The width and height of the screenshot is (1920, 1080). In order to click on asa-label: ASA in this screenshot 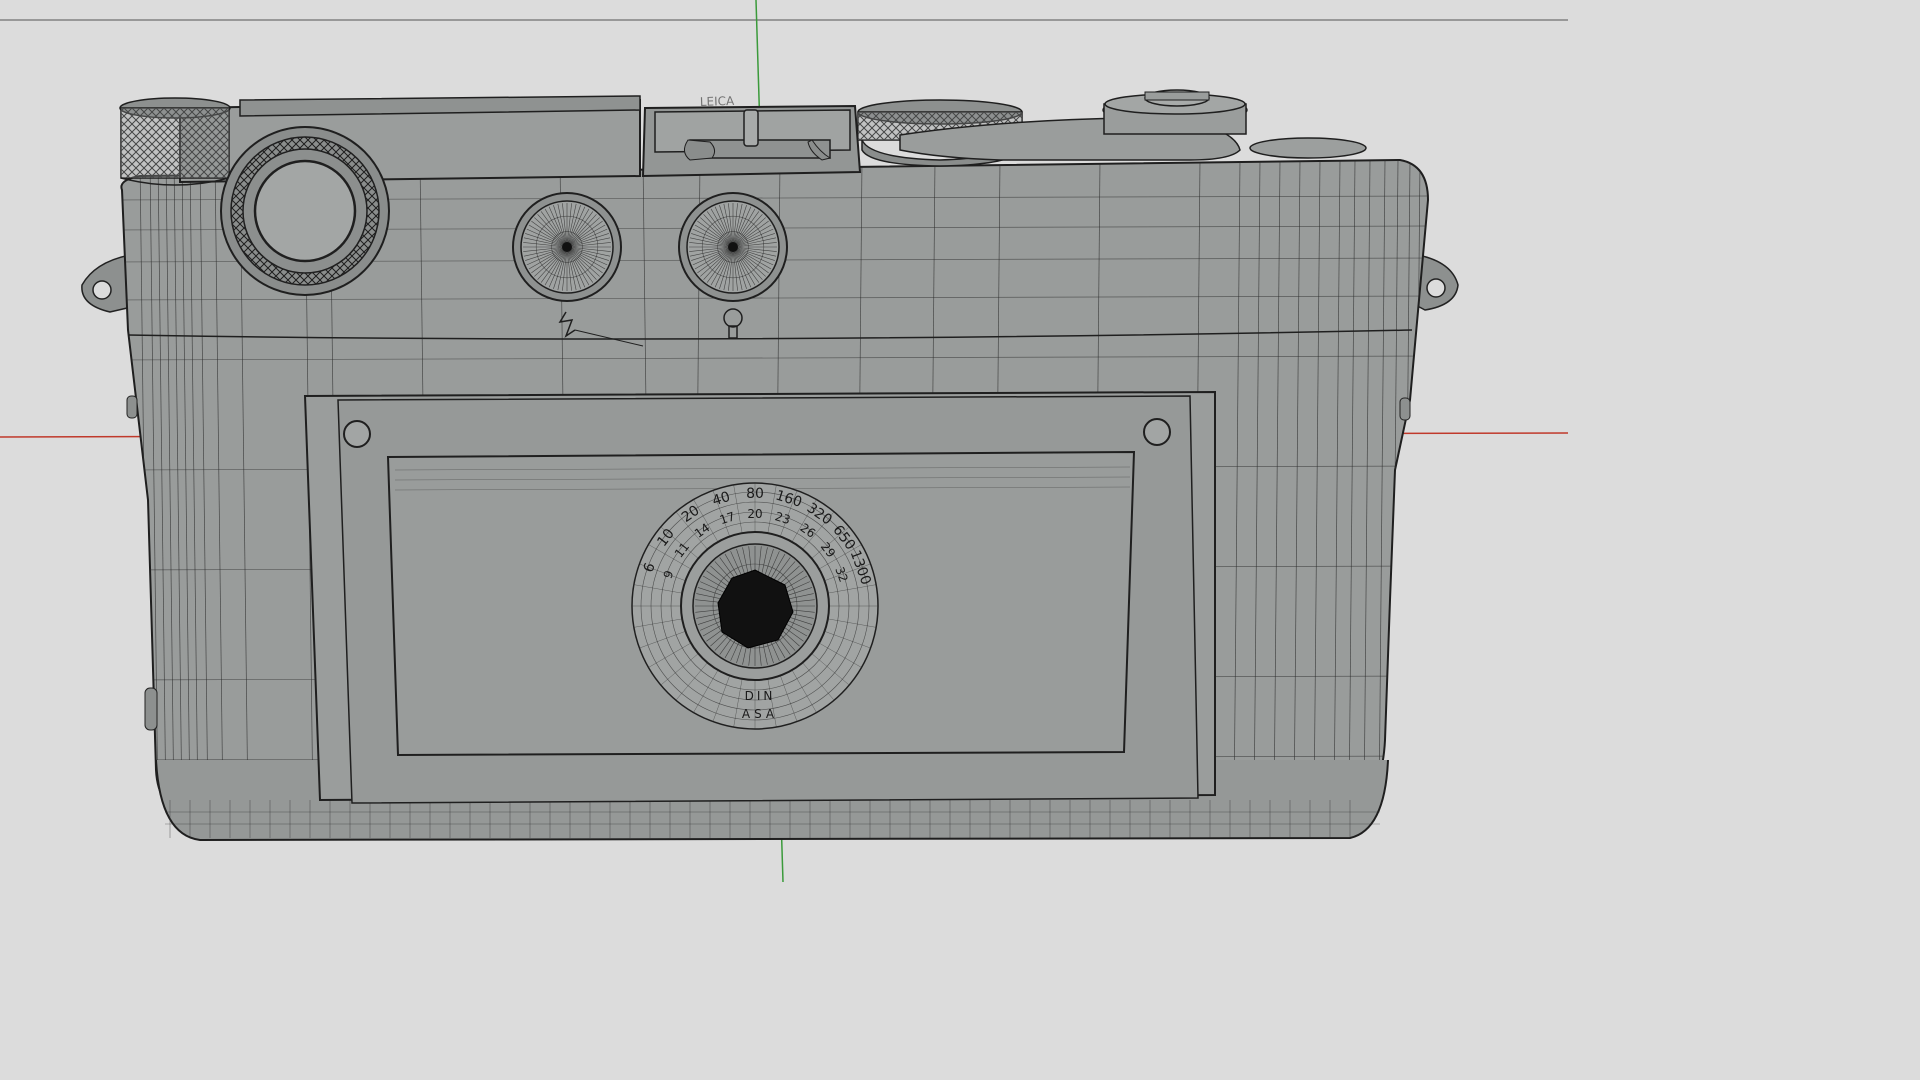, I will do `click(760, 714)`.